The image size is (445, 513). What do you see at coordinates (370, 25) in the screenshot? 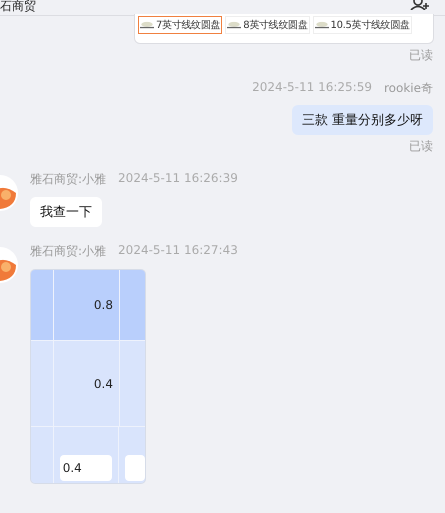
I see `product-label: 10.5英寸线纹圆盘` at bounding box center [370, 25].